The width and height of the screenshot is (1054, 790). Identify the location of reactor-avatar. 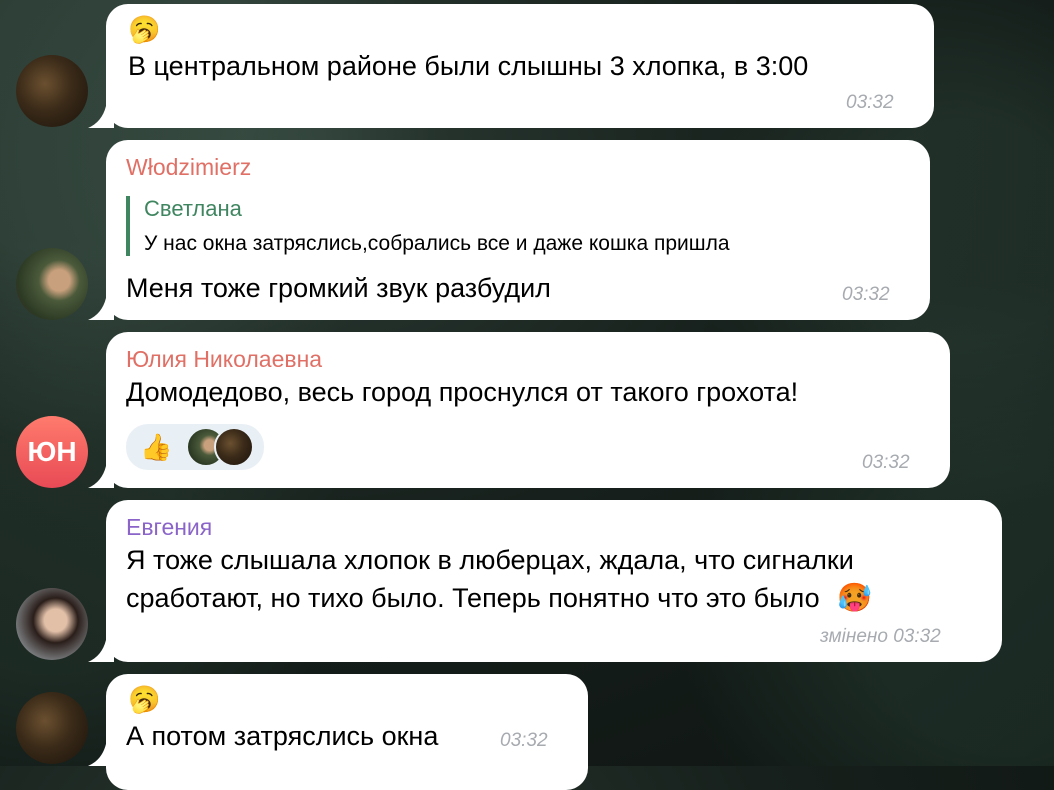
(234, 447).